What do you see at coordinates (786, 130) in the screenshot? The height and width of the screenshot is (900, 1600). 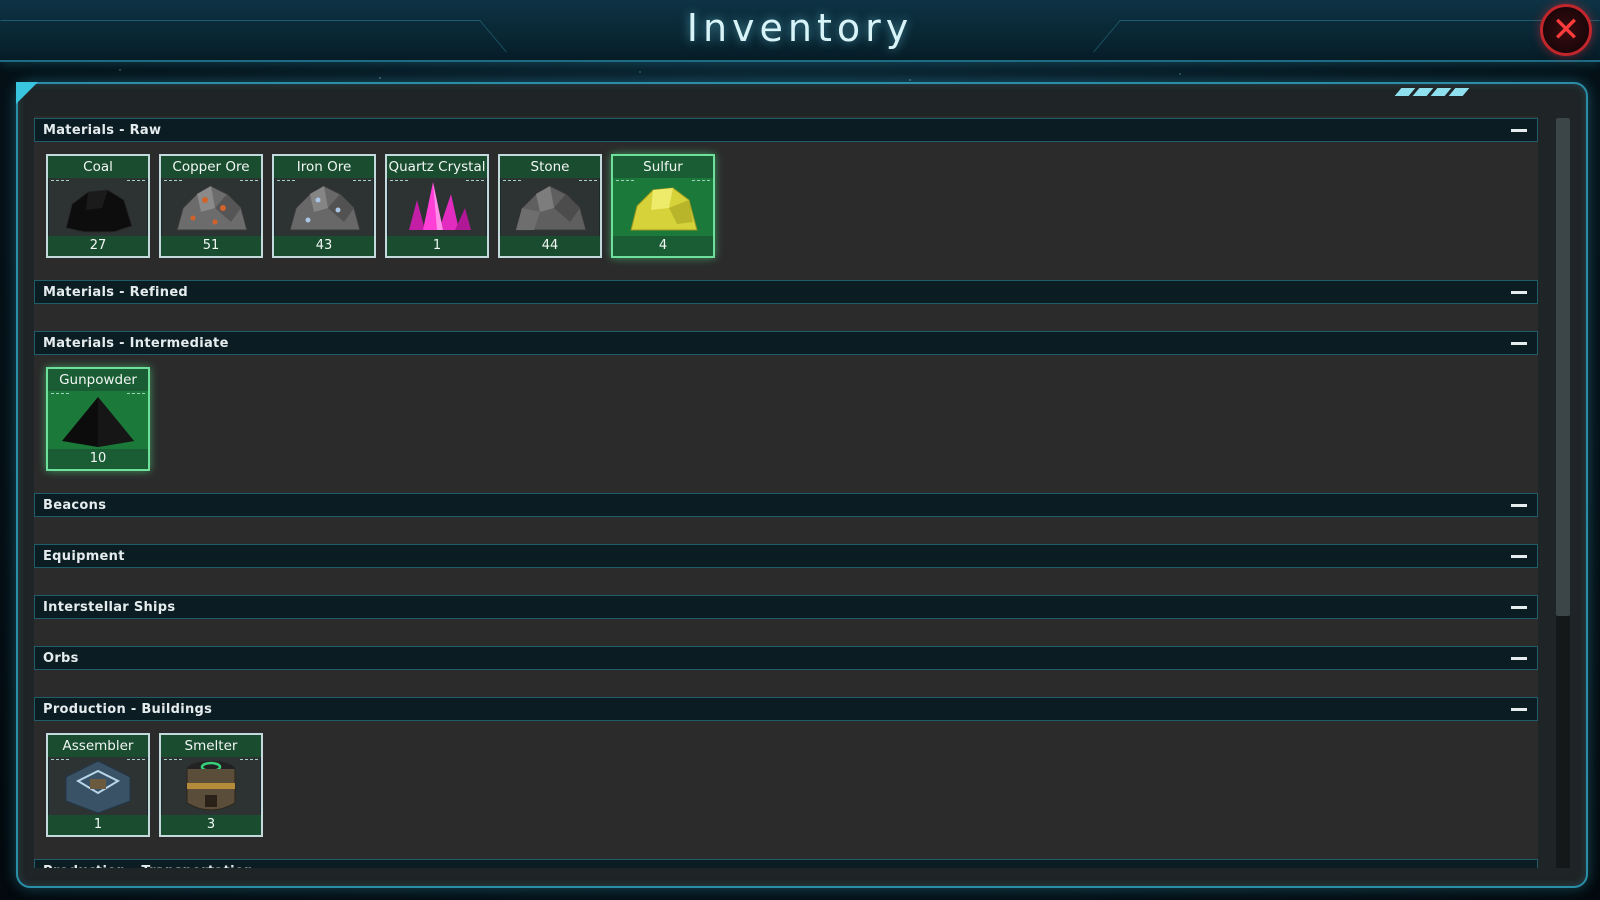 I see `section-header: Materials - Raw` at bounding box center [786, 130].